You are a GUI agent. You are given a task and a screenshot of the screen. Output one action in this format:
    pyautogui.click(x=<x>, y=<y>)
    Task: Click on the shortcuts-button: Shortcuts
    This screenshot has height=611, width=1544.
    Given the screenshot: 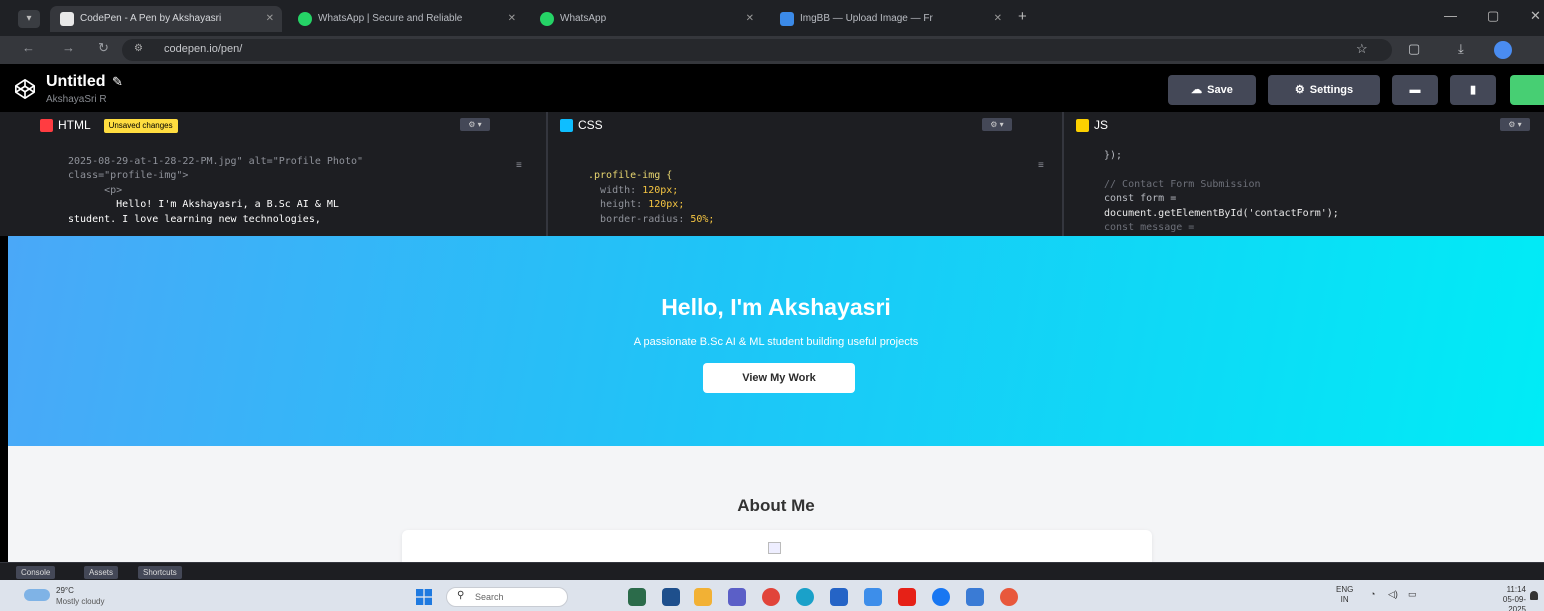 What is the action you would take?
    pyautogui.click(x=160, y=572)
    